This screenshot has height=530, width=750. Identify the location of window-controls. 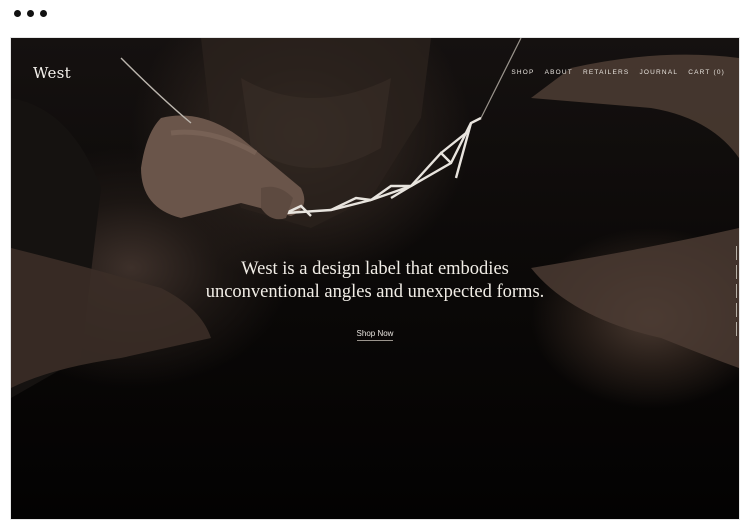
(30, 13).